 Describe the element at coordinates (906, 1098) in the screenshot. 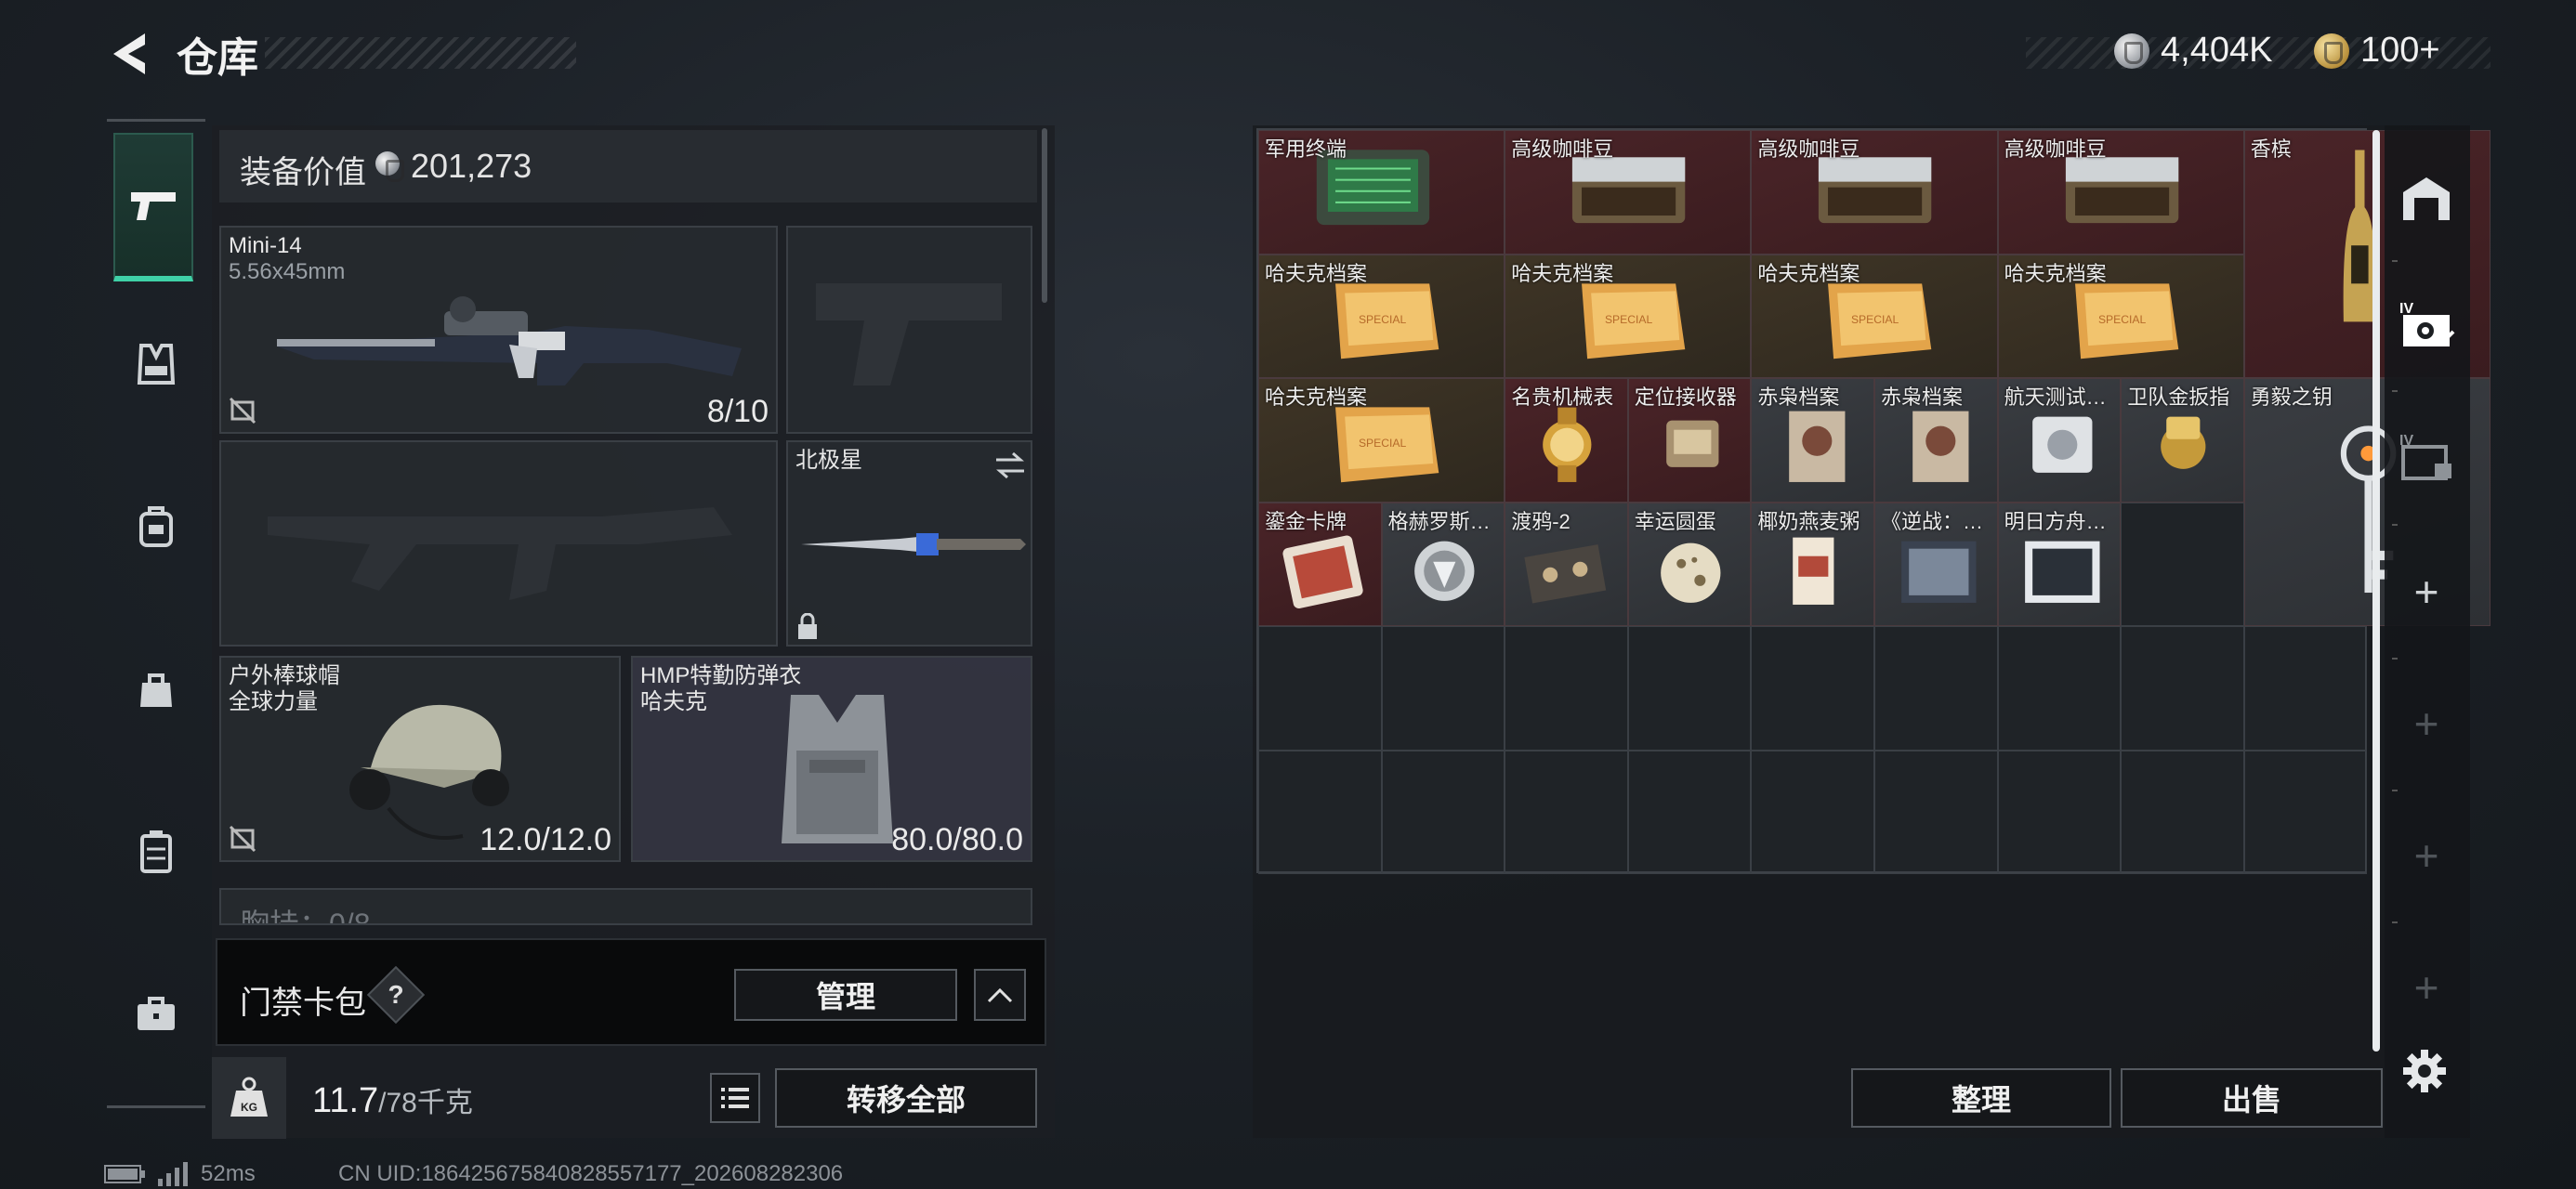

I see `transfer-all-button: 转移全部` at that location.